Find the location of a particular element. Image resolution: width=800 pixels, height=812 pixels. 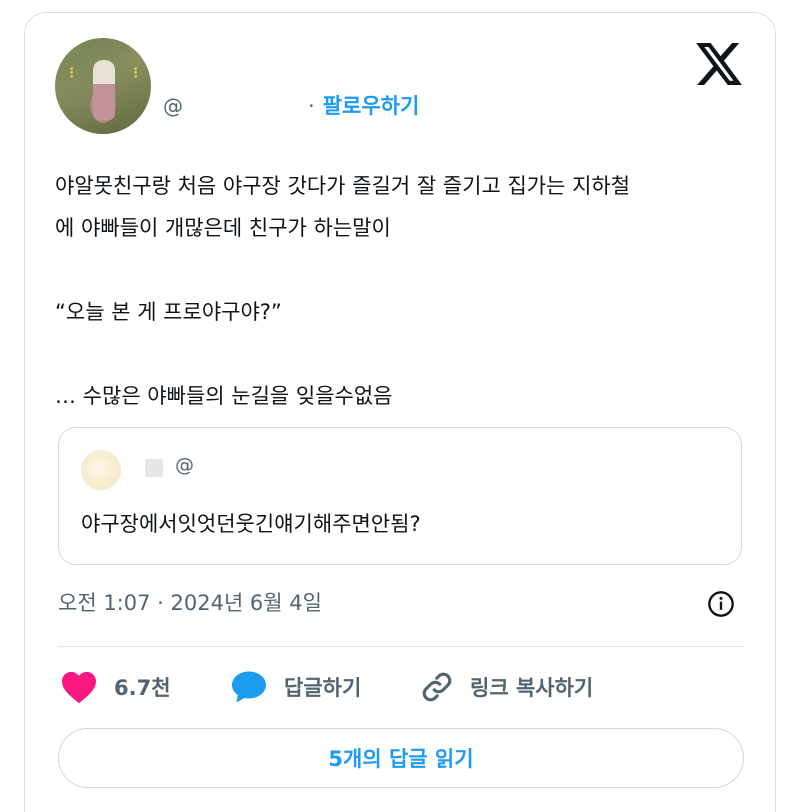

reply-button: 답글하기 is located at coordinates (295, 687).